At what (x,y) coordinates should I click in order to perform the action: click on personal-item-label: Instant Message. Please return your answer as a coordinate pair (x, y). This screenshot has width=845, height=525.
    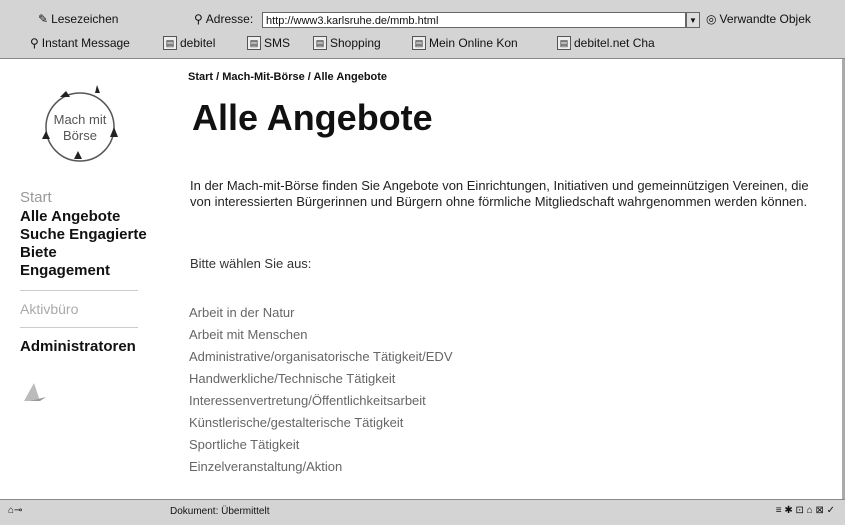
    Looking at the image, I should click on (85, 43).